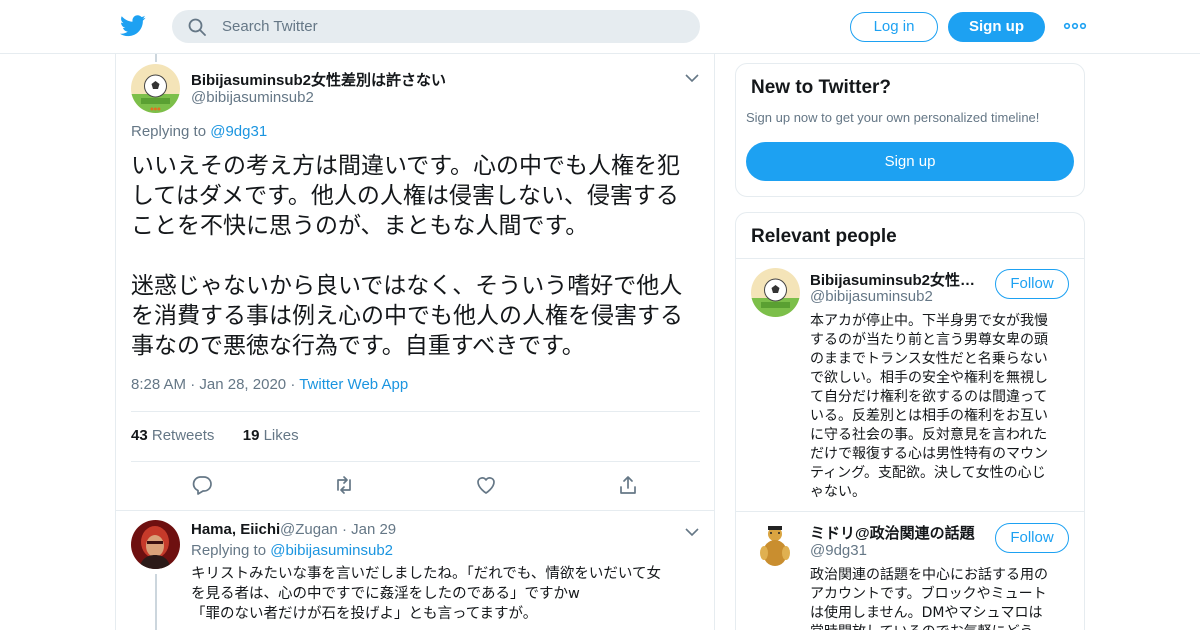 The height and width of the screenshot is (630, 1200). Describe the element at coordinates (242, 384) in the screenshot. I see `tweet-date: Jan 28, 2020` at that location.